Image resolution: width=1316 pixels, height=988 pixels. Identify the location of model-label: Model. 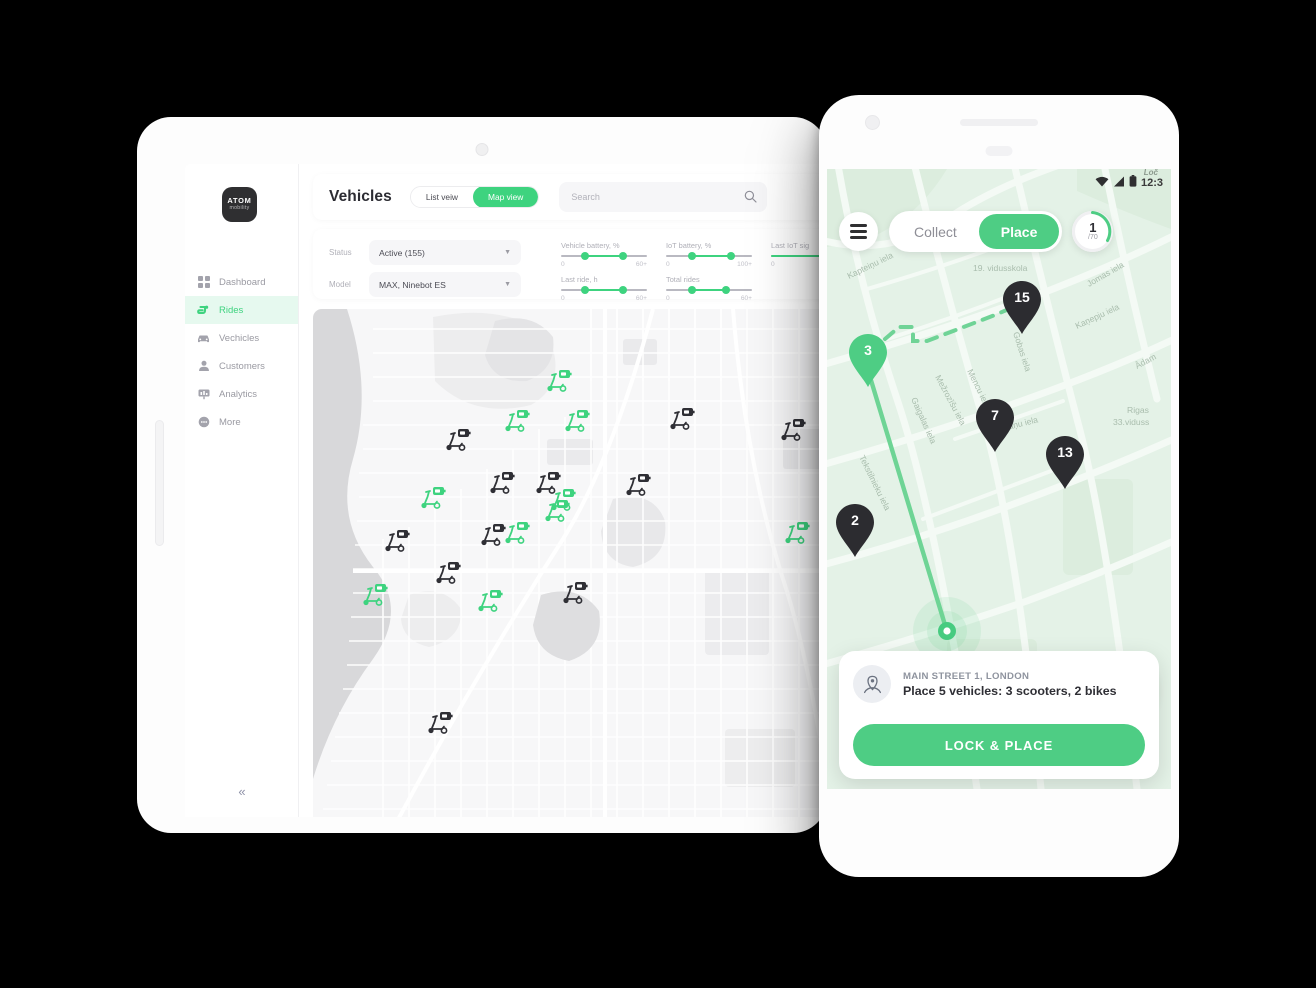
(340, 284).